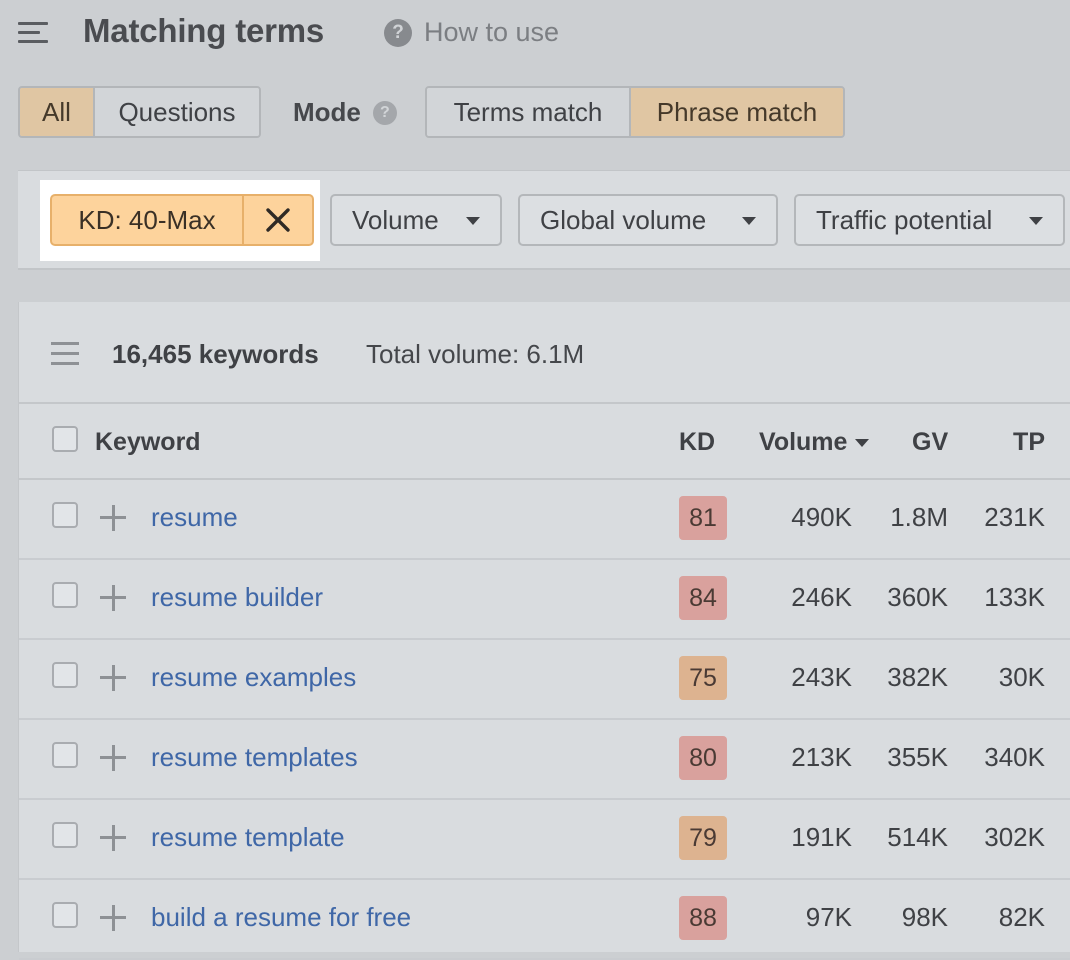  Describe the element at coordinates (475, 354) in the screenshot. I see `total-volume: Total volume: 6.1M` at that location.